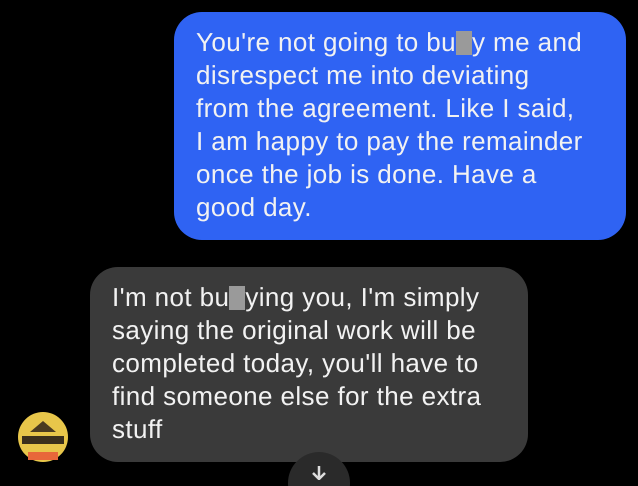 This screenshot has height=486, width=638. What do you see at coordinates (43, 437) in the screenshot?
I see `avatar` at bounding box center [43, 437].